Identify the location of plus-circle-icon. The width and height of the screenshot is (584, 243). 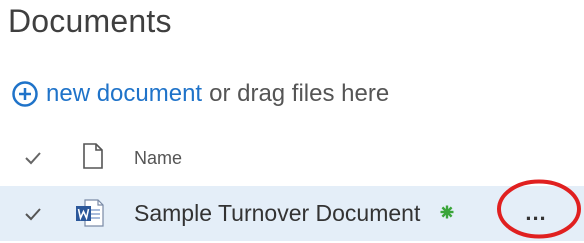
(25, 94).